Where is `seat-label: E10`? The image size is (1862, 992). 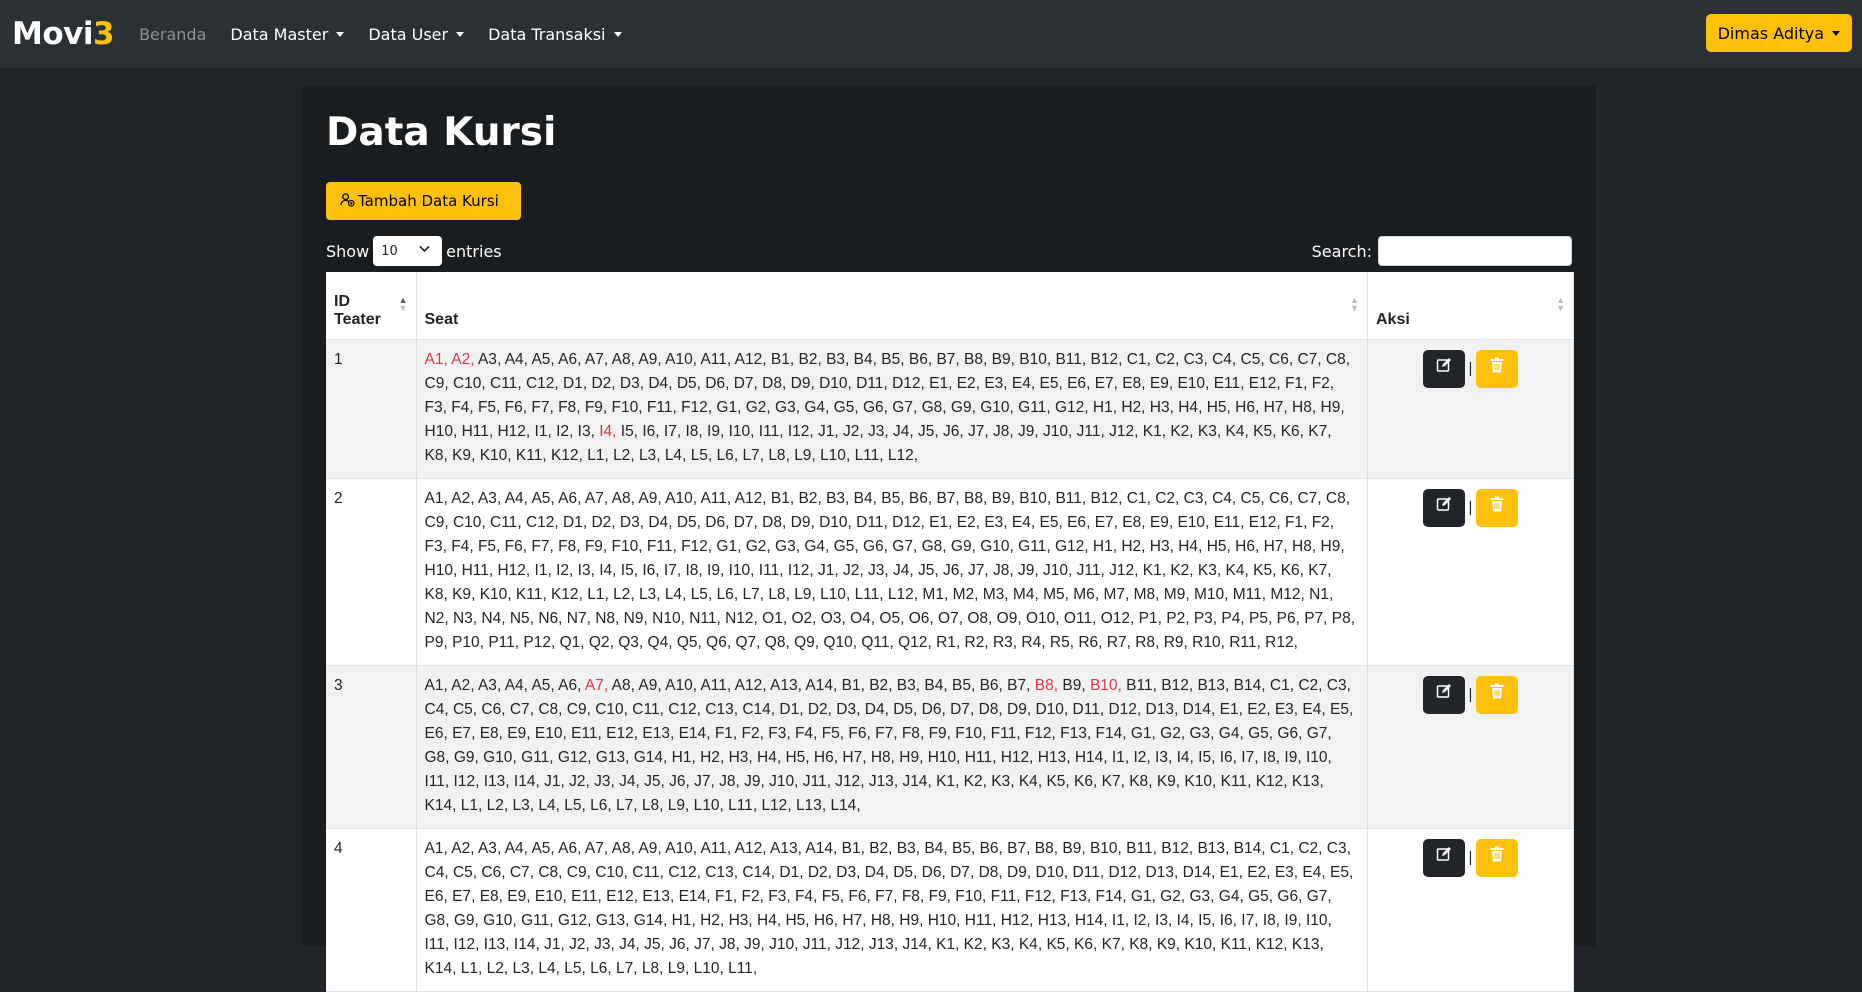 seat-label: E10 is located at coordinates (1191, 522).